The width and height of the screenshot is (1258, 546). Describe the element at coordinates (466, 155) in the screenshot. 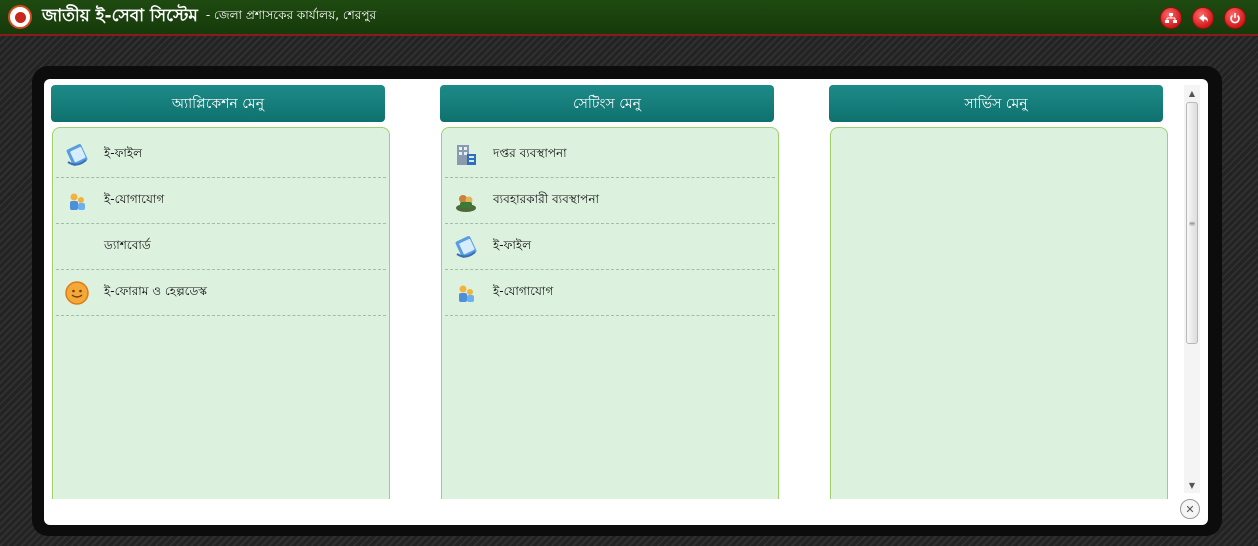

I see `office-icon` at that location.